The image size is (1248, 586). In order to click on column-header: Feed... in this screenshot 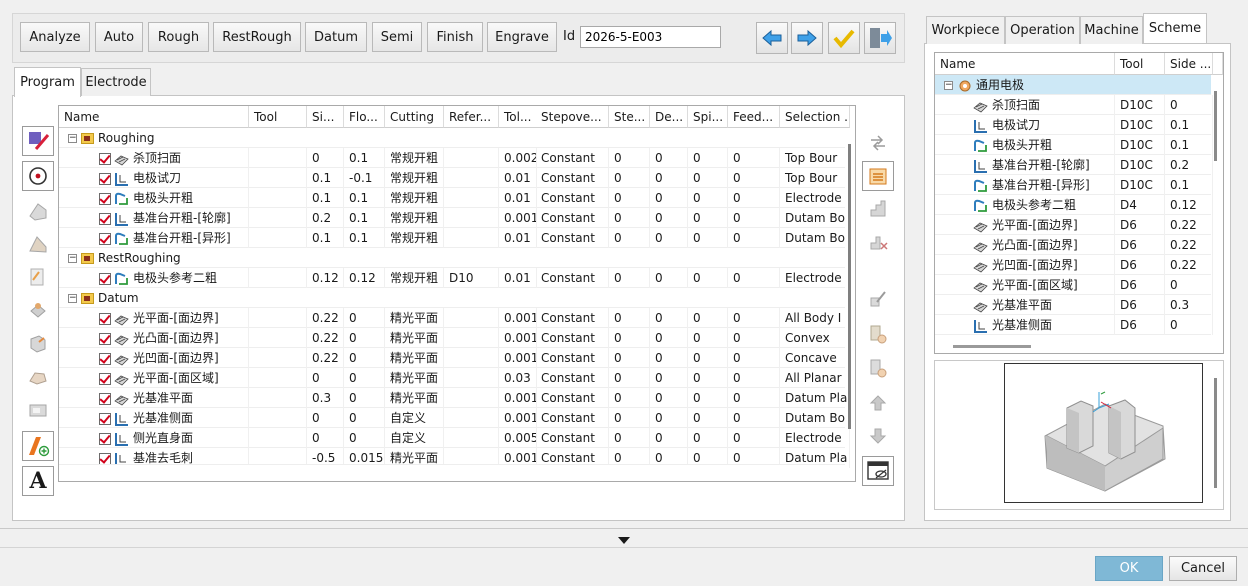, I will do `click(754, 117)`.